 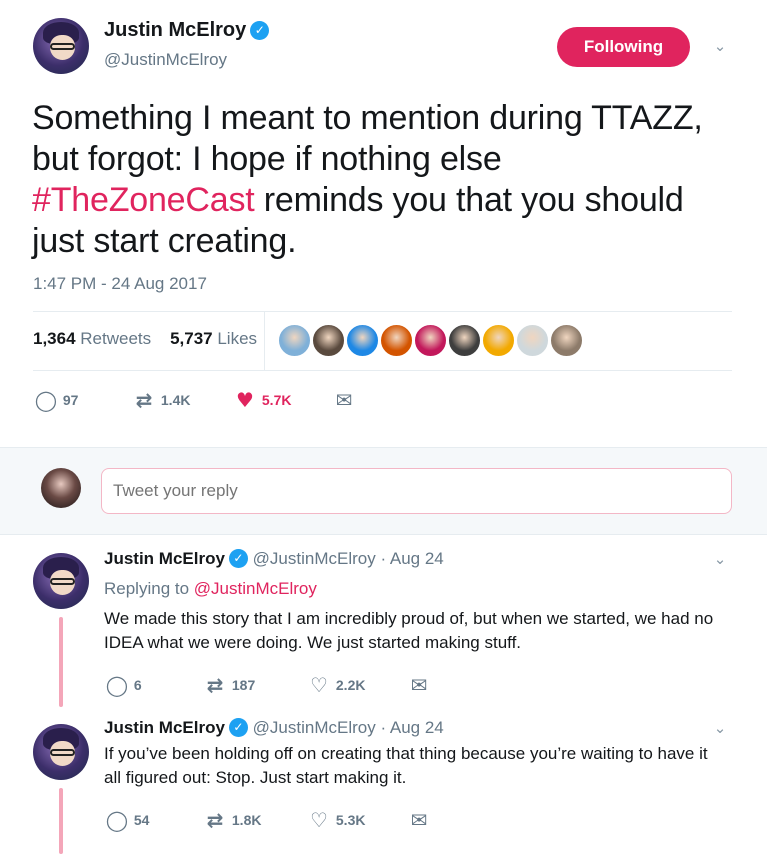 I want to click on tweet-stats: 1,364 Retweets 5,737 Likes, so click(x=145, y=339).